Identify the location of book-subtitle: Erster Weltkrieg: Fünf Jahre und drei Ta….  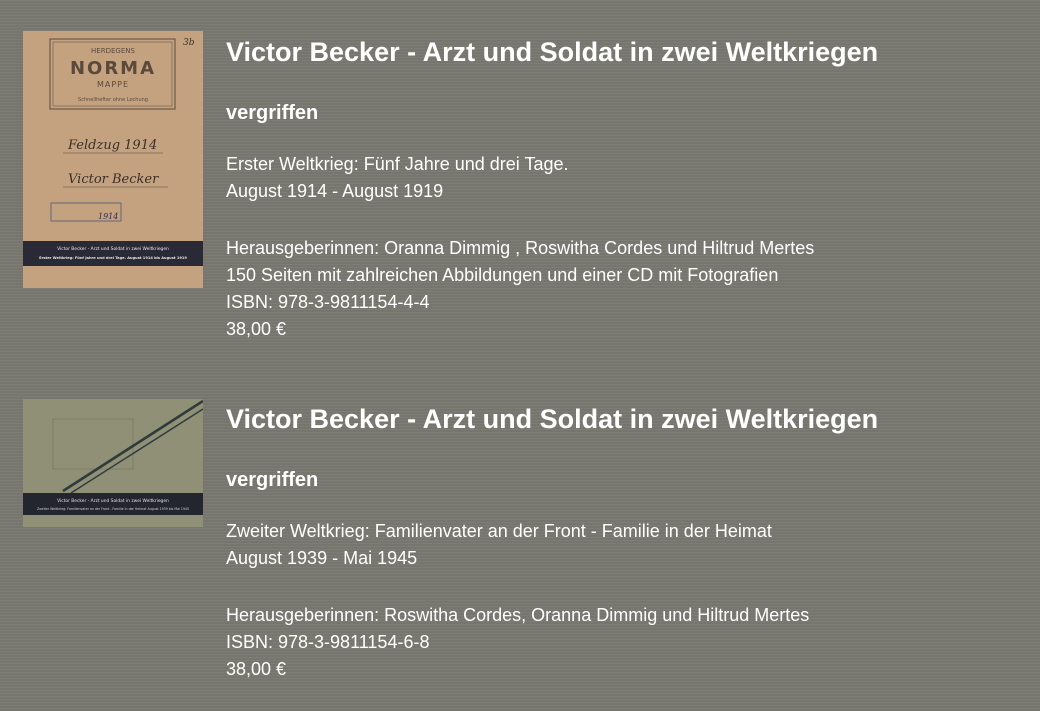
(397, 164).